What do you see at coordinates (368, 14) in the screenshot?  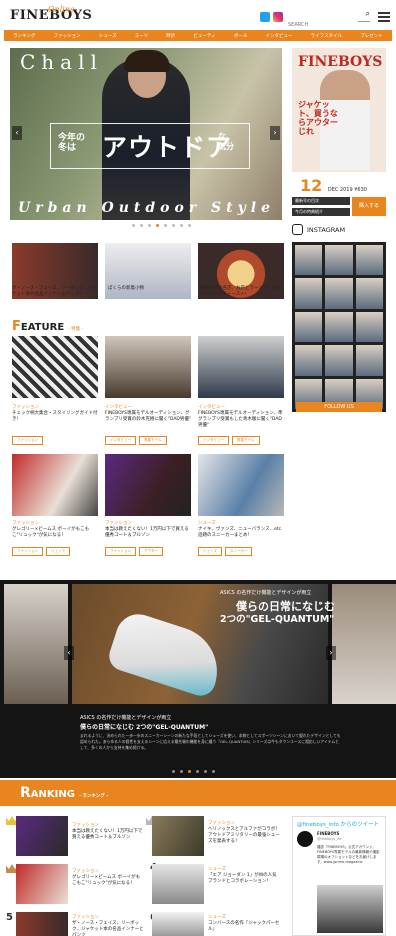 I see `search-icon: ⌕` at bounding box center [368, 14].